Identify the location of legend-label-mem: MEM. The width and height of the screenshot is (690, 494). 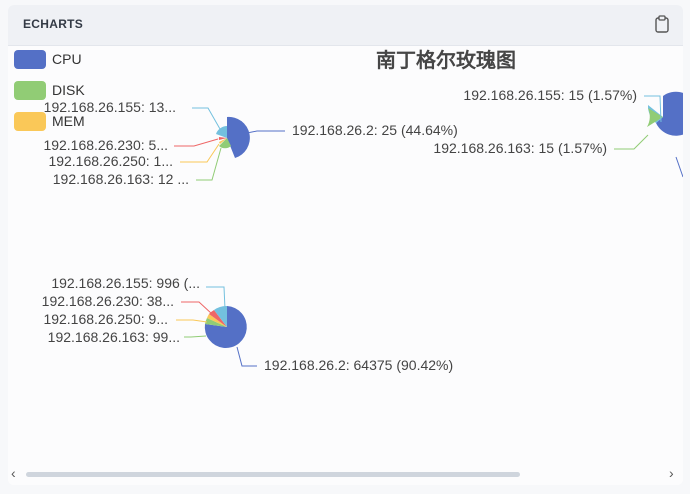
(68, 121).